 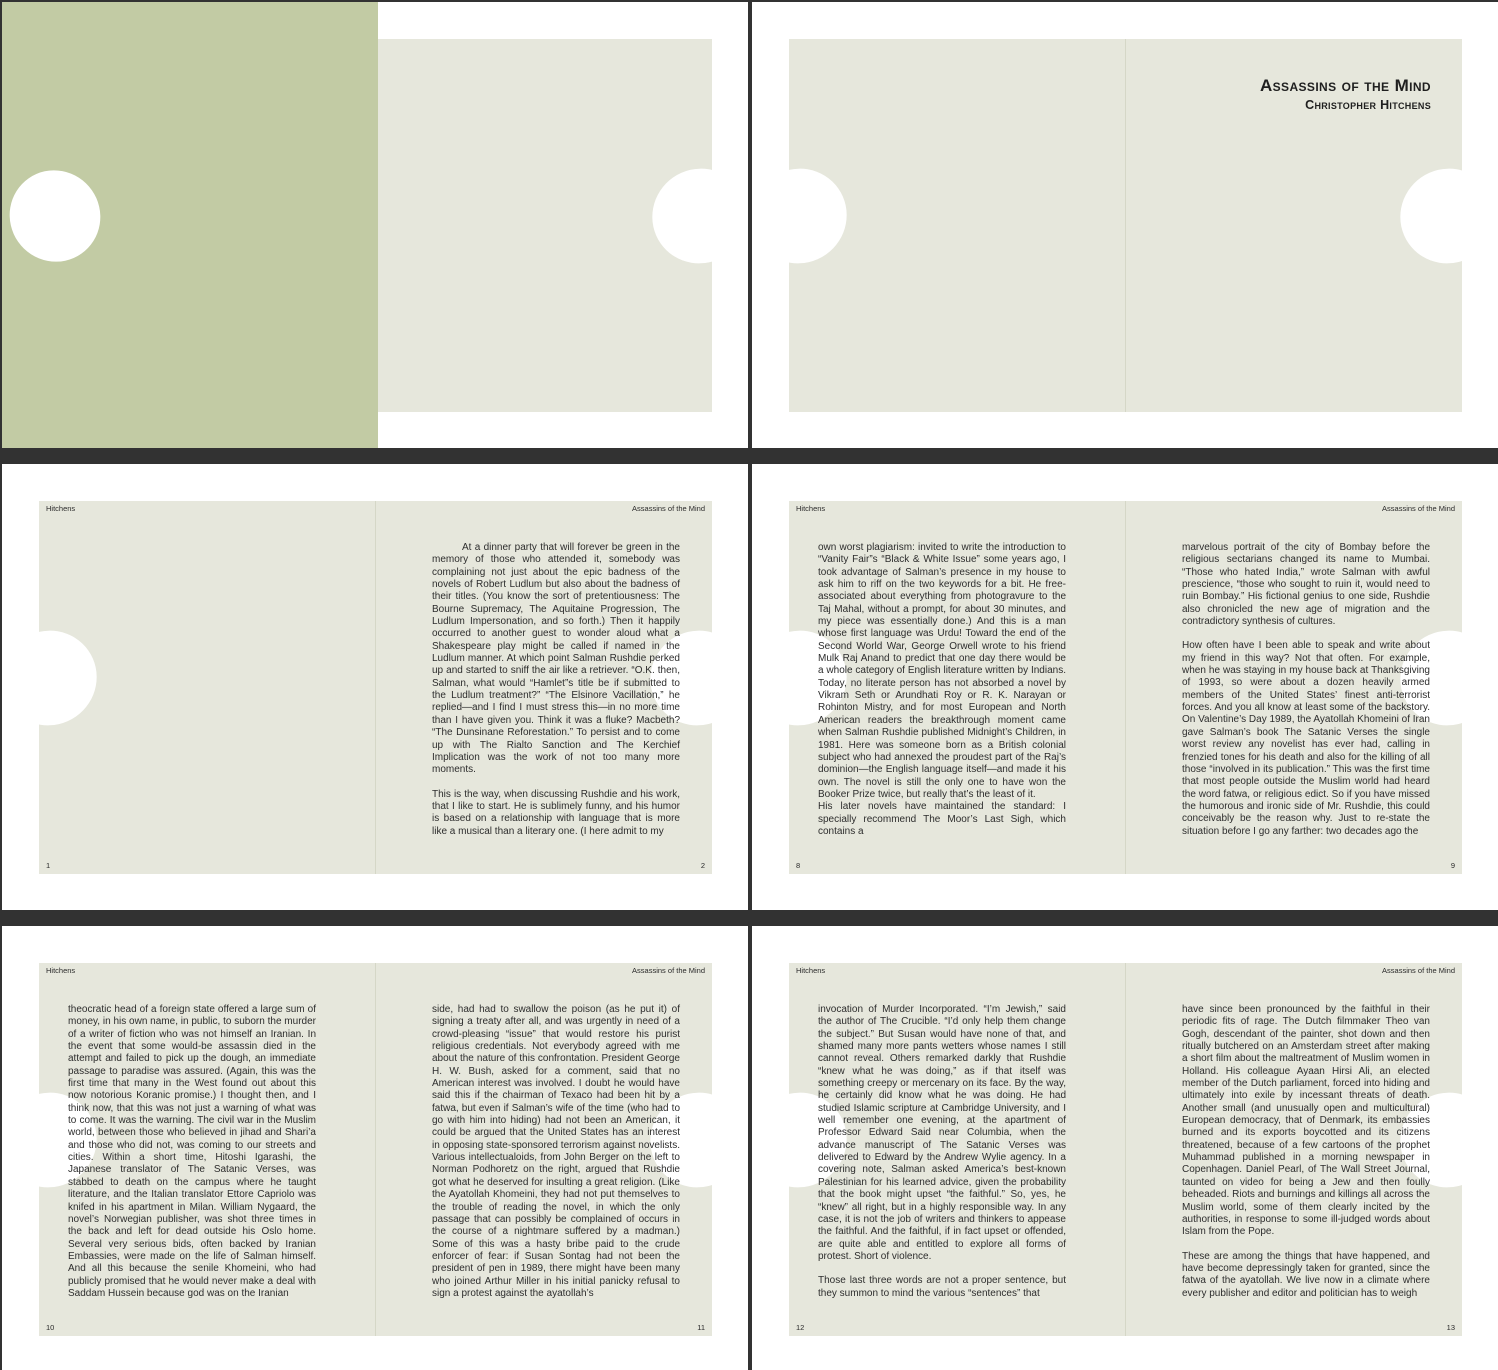 I want to click on cover-oval-shape, so click(x=60, y=216).